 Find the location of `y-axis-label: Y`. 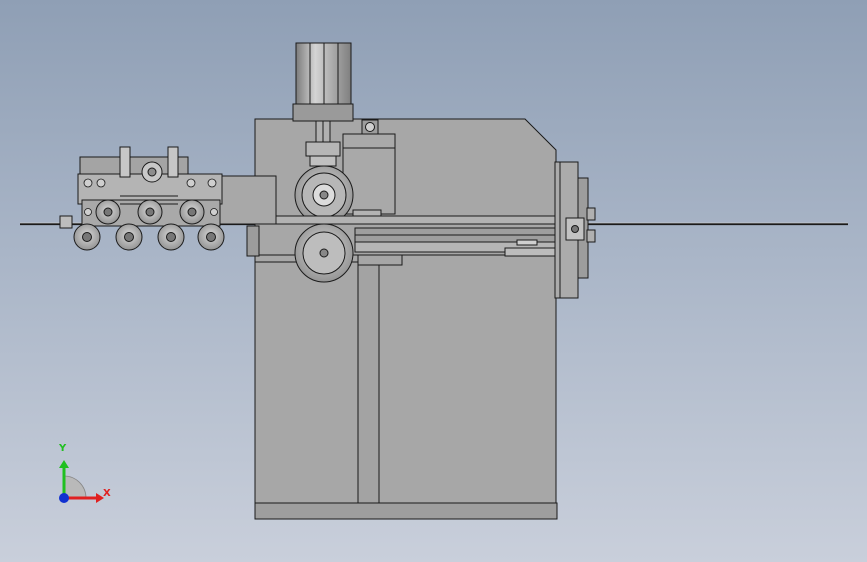

y-axis-label: Y is located at coordinates (63, 448).